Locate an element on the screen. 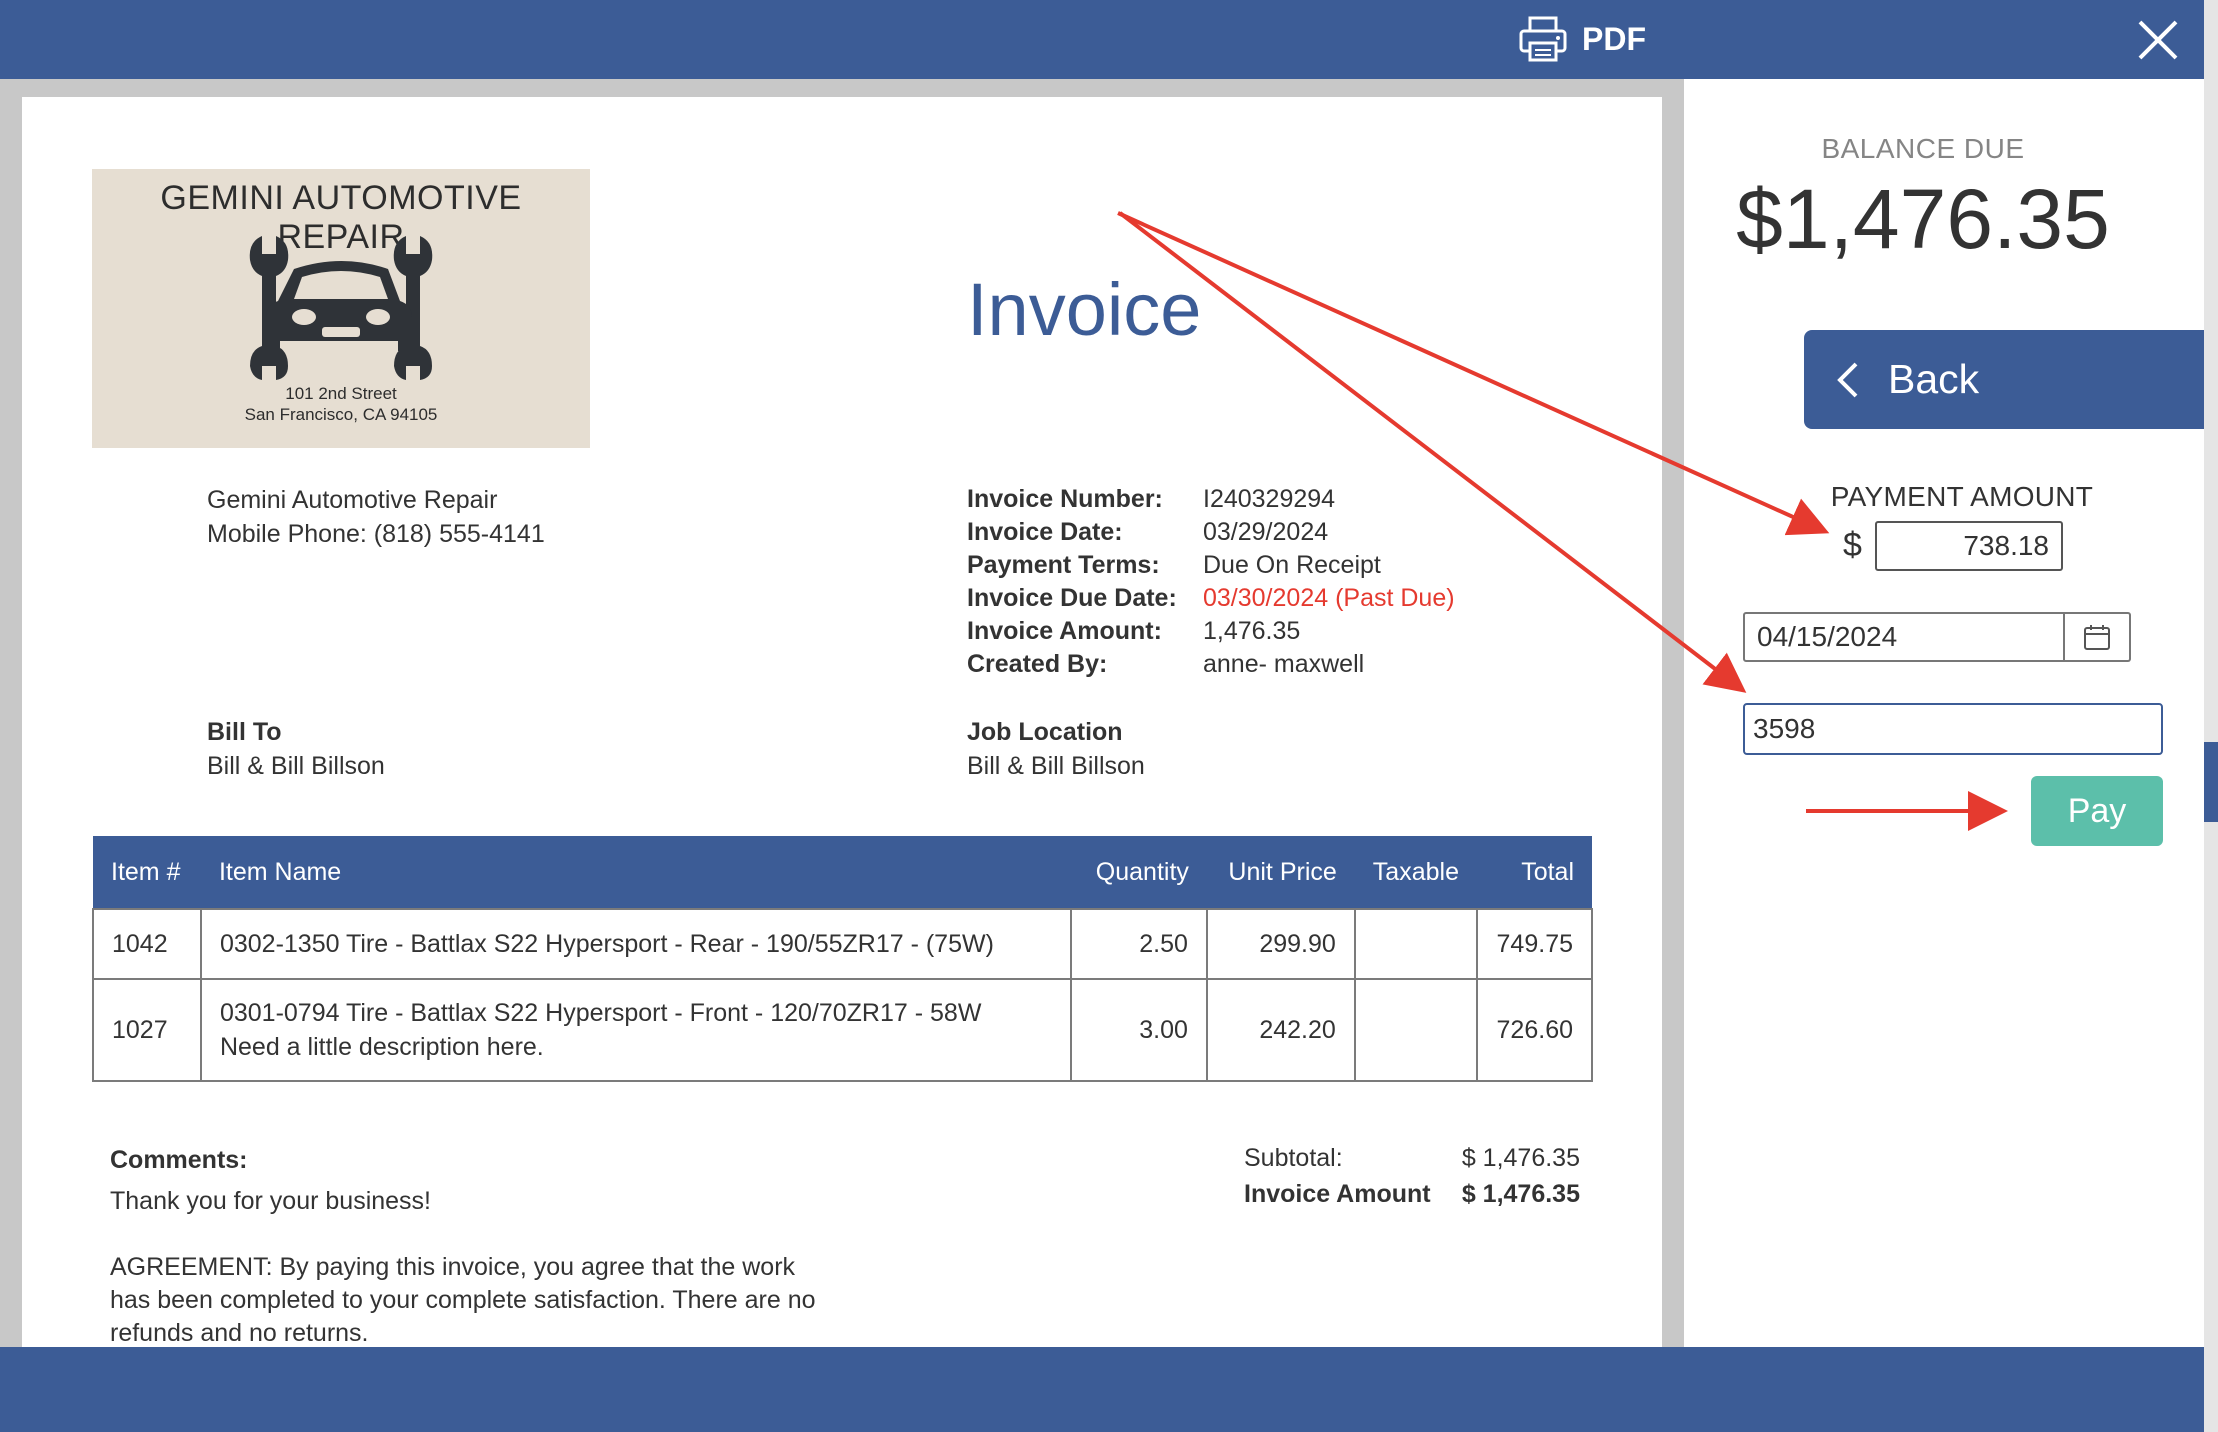 The height and width of the screenshot is (1432, 2218). printer-icon is located at coordinates (1543, 39).